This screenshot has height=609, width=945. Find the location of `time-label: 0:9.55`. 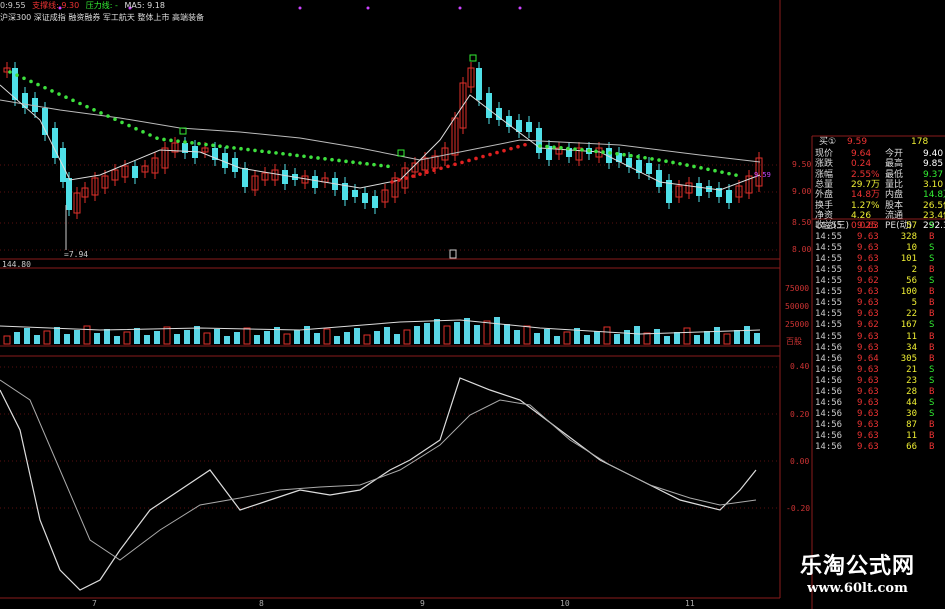

time-label: 0:9.55 is located at coordinates (13, 5).